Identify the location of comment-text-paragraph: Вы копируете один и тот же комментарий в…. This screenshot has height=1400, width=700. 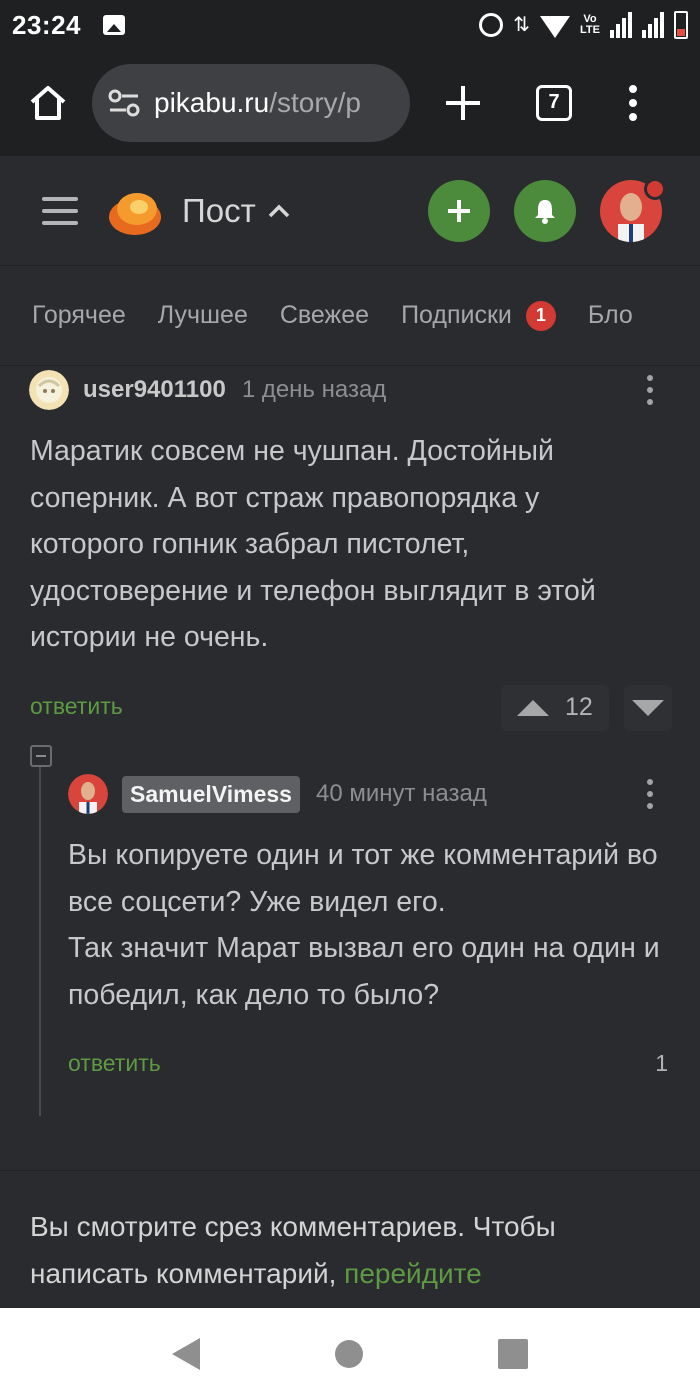
(363, 878).